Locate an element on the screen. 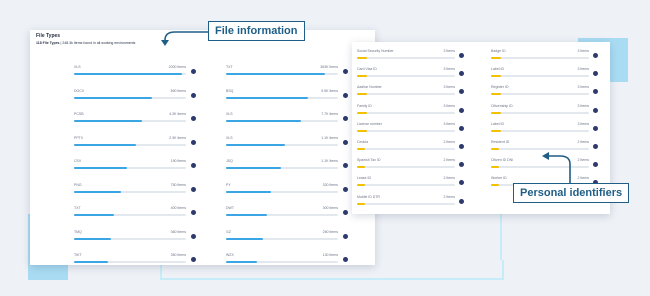 This screenshot has width=650, height=296. file-type-row: JSQ 1.1K Items is located at coordinates (287, 166).